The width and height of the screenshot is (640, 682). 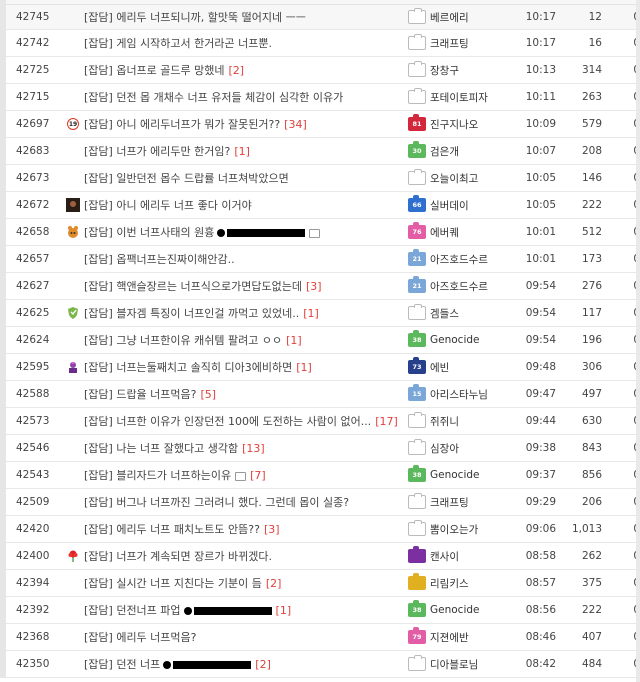 I want to click on post-title-link: [잡담] 나는 너프 잘했다고 생각함 [13], so click(x=246, y=448).